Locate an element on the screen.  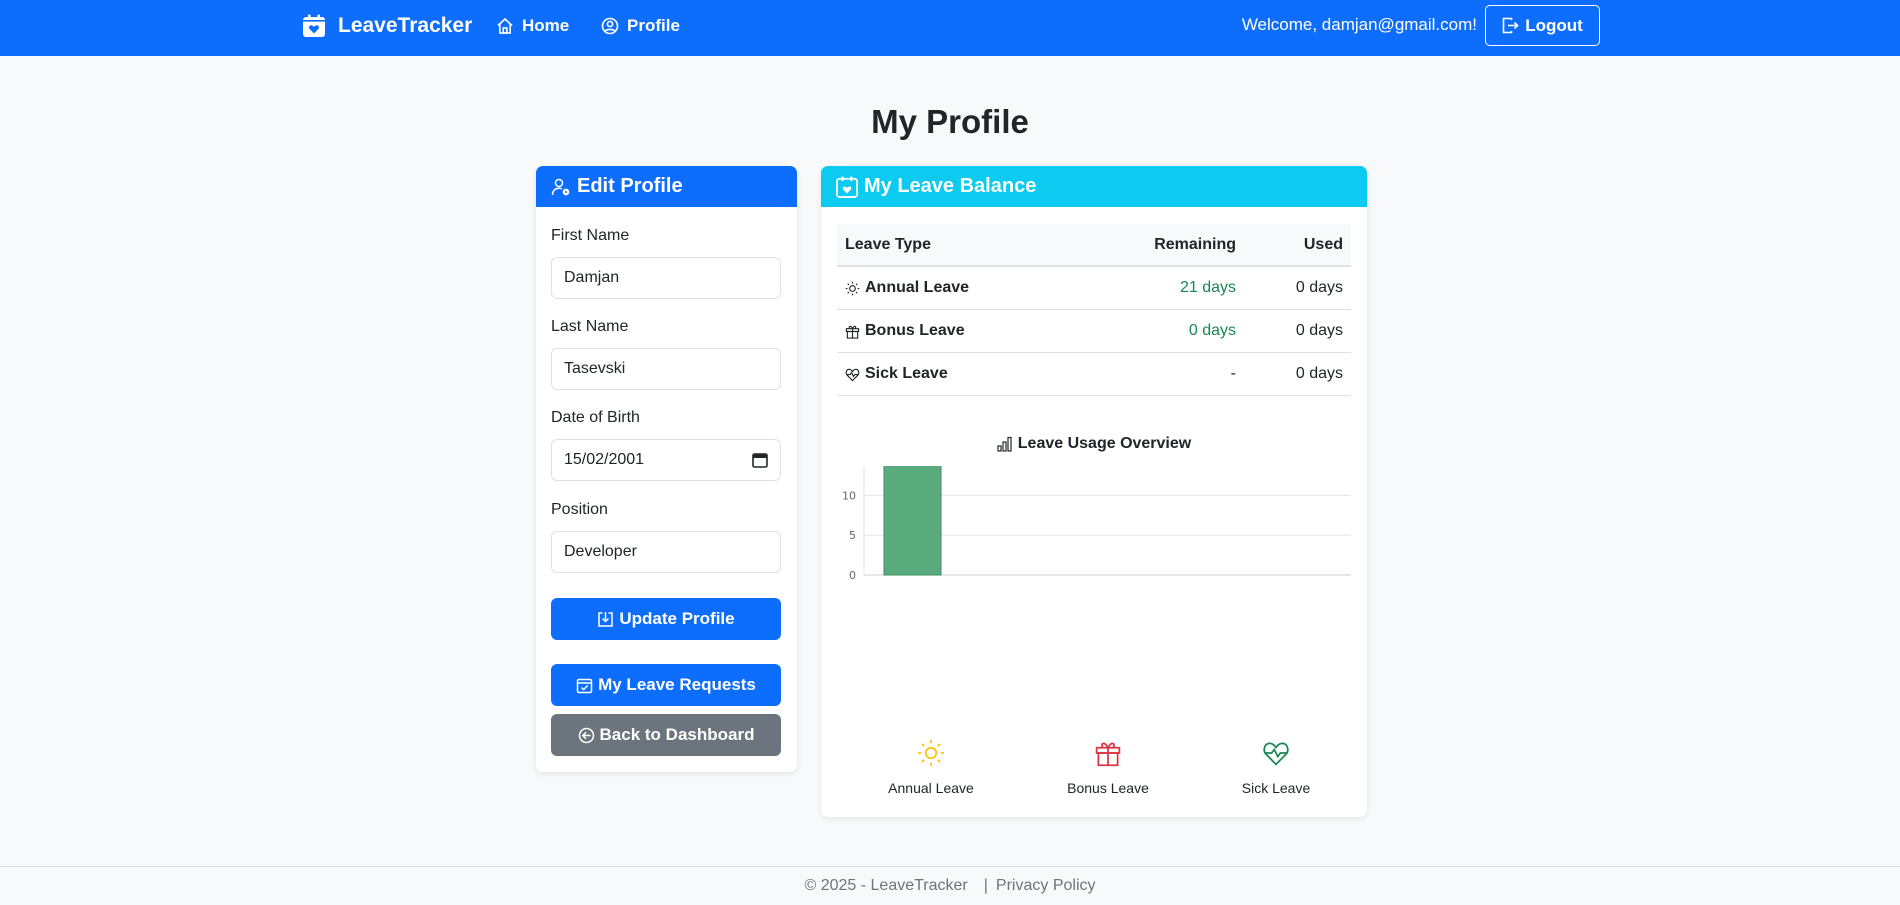
logout-icon is located at coordinates (1510, 25).